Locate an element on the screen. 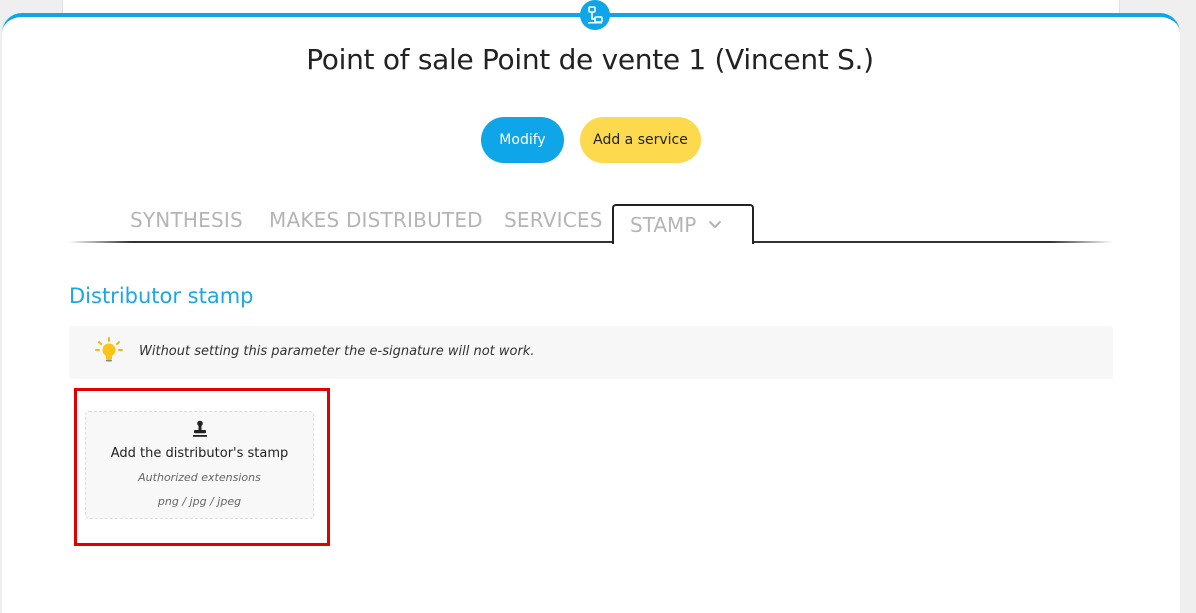 The image size is (1196, 613). upload-subtitle: Authorized extensions is located at coordinates (199, 477).